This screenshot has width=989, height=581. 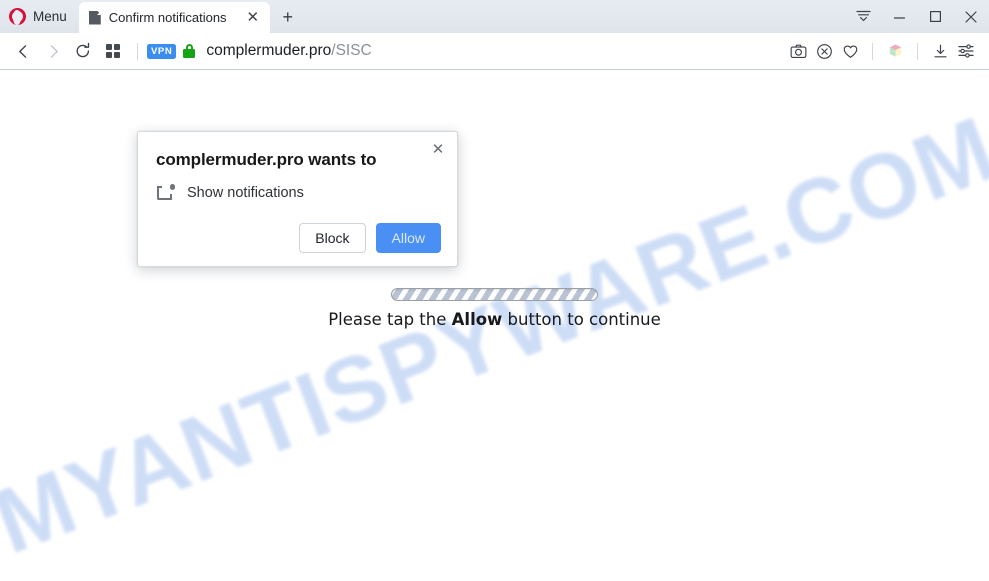 What do you see at coordinates (494, 16) in the screenshot?
I see `tab-bar: Menu Confirm notifications ✕ +` at bounding box center [494, 16].